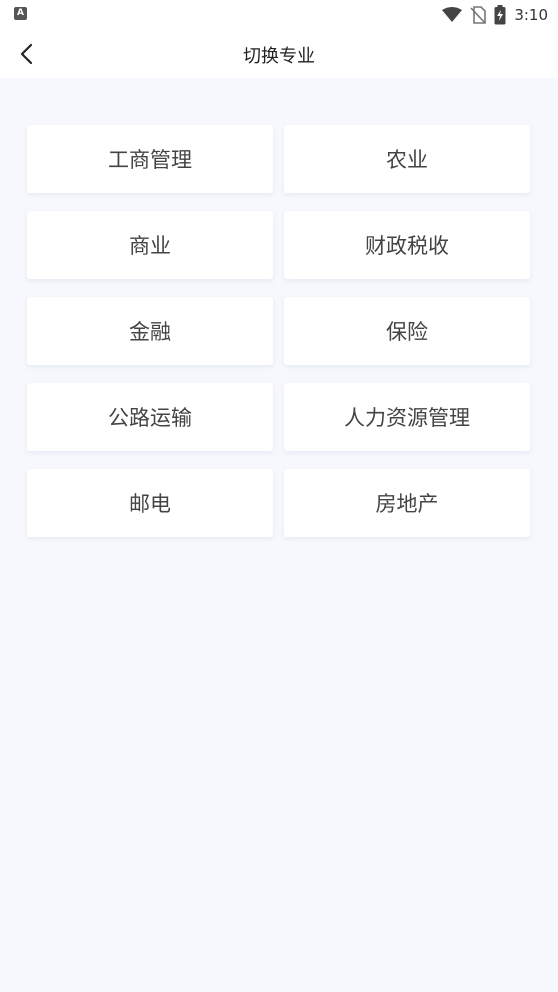 This screenshot has height=992, width=558. Describe the element at coordinates (478, 15) in the screenshot. I see `no-sim-icon` at that location.